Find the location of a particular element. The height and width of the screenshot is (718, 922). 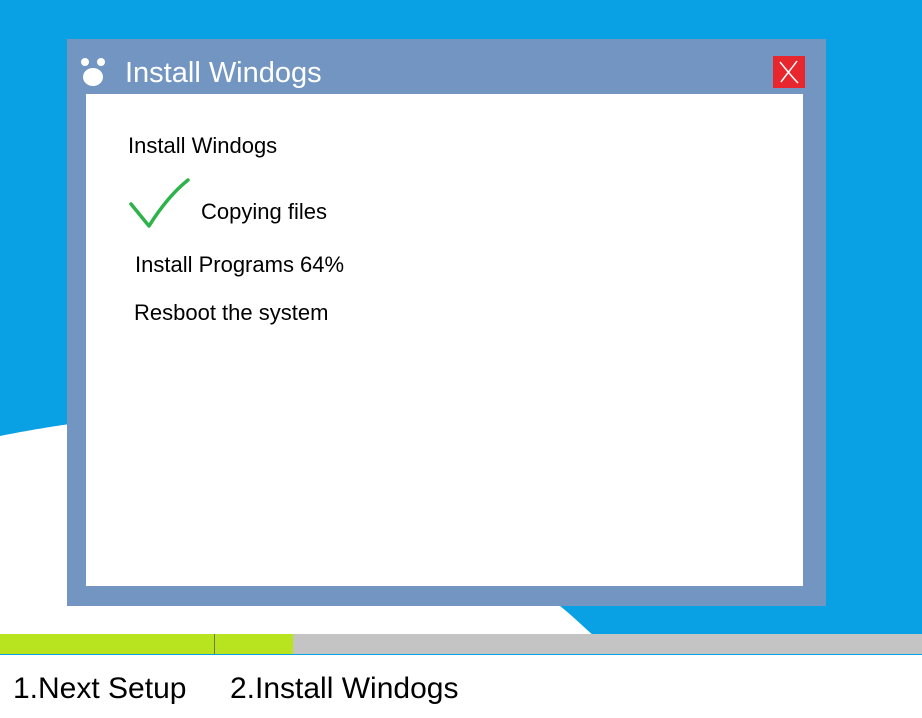

app-logo-icon is located at coordinates (93, 72).